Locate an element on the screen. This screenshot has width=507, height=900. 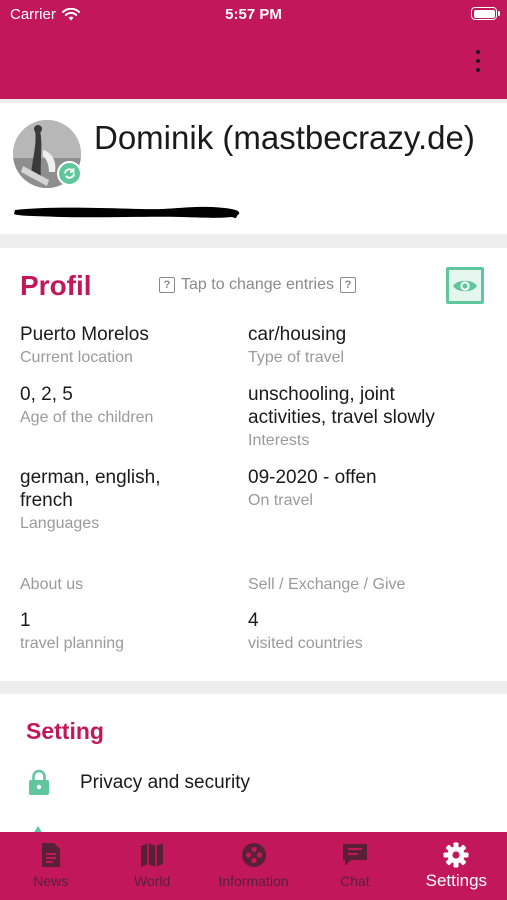
tab-label: World is located at coordinates (152, 881).